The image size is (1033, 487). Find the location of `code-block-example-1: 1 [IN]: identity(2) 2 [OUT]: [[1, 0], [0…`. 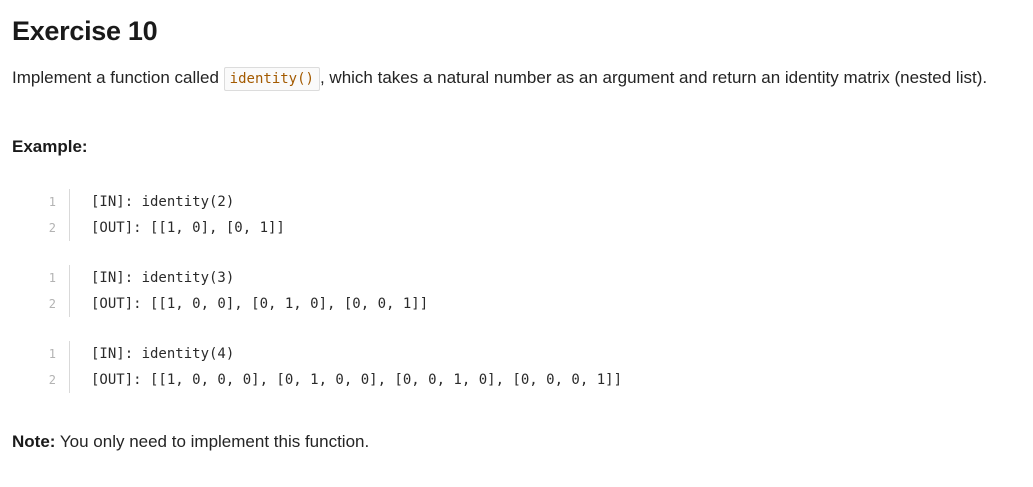

code-block-example-1: 1 [IN]: identity(2) 2 [OUT]: [[1, 0], [0… is located at coordinates (516, 215).